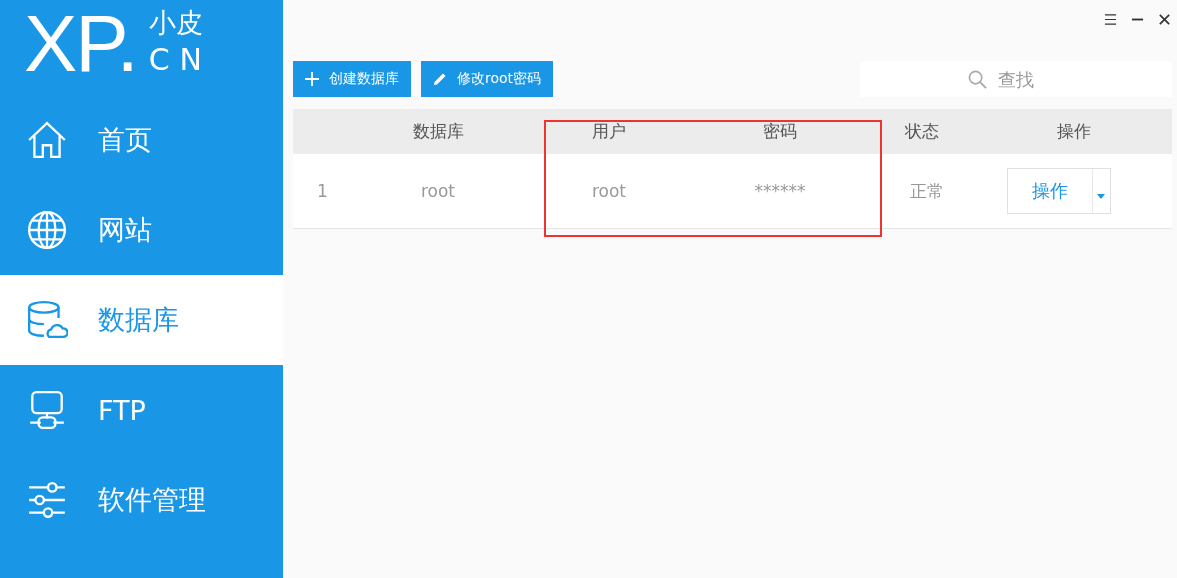 This screenshot has height=578, width=1177. I want to click on column-header: 密码, so click(780, 131).